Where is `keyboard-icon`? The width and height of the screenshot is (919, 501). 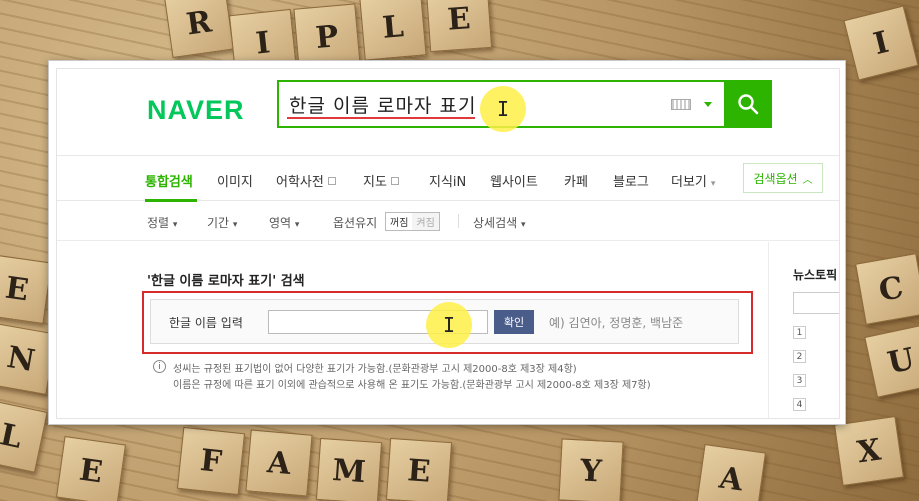
keyboard-icon is located at coordinates (681, 104).